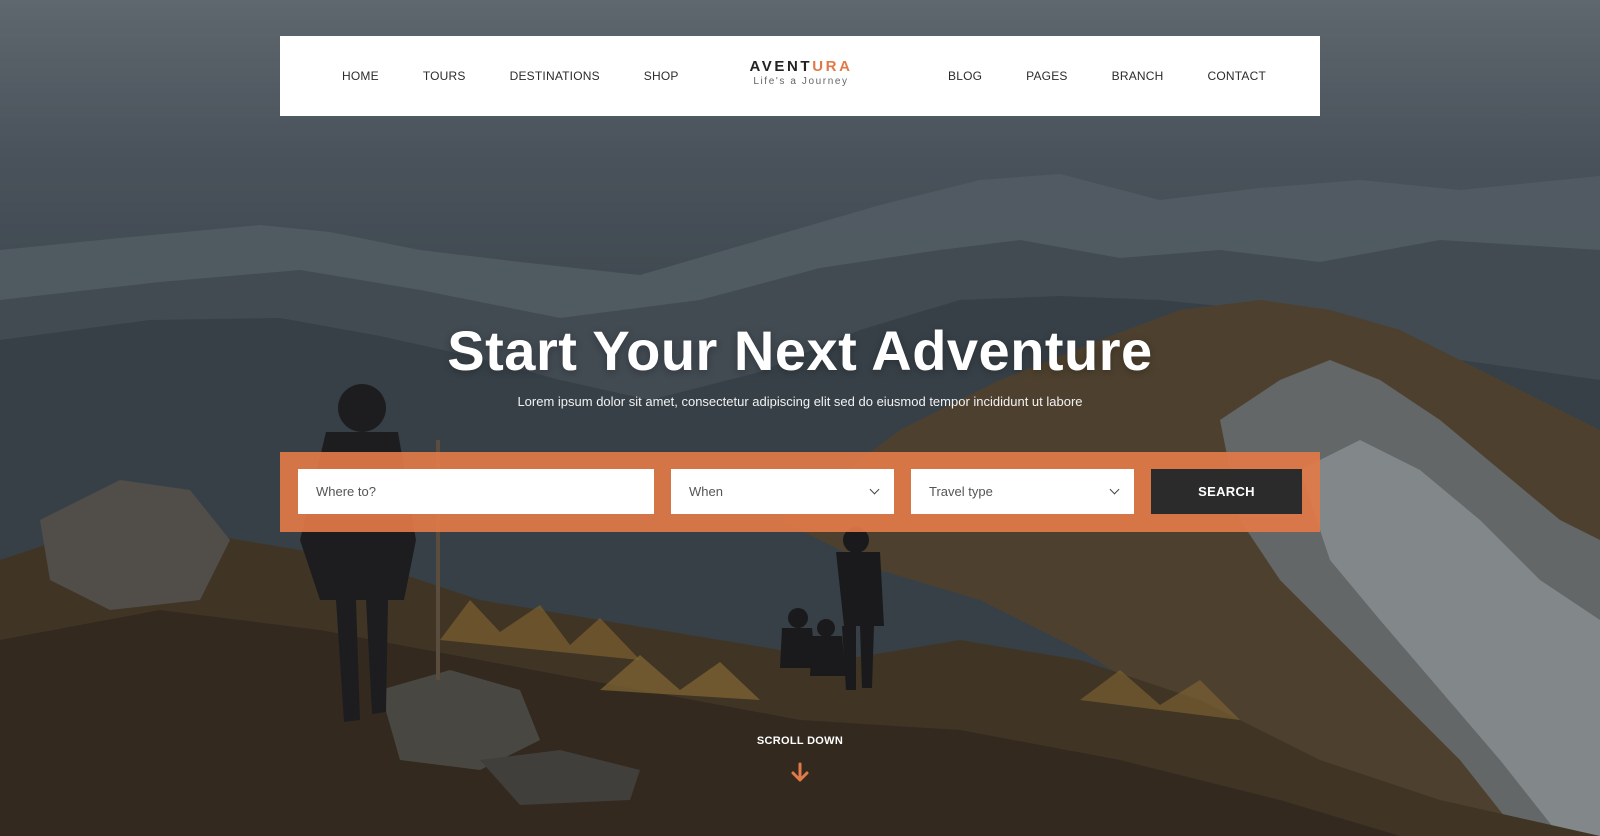 The height and width of the screenshot is (836, 1600). I want to click on nav-link-home: HOME, so click(360, 76).